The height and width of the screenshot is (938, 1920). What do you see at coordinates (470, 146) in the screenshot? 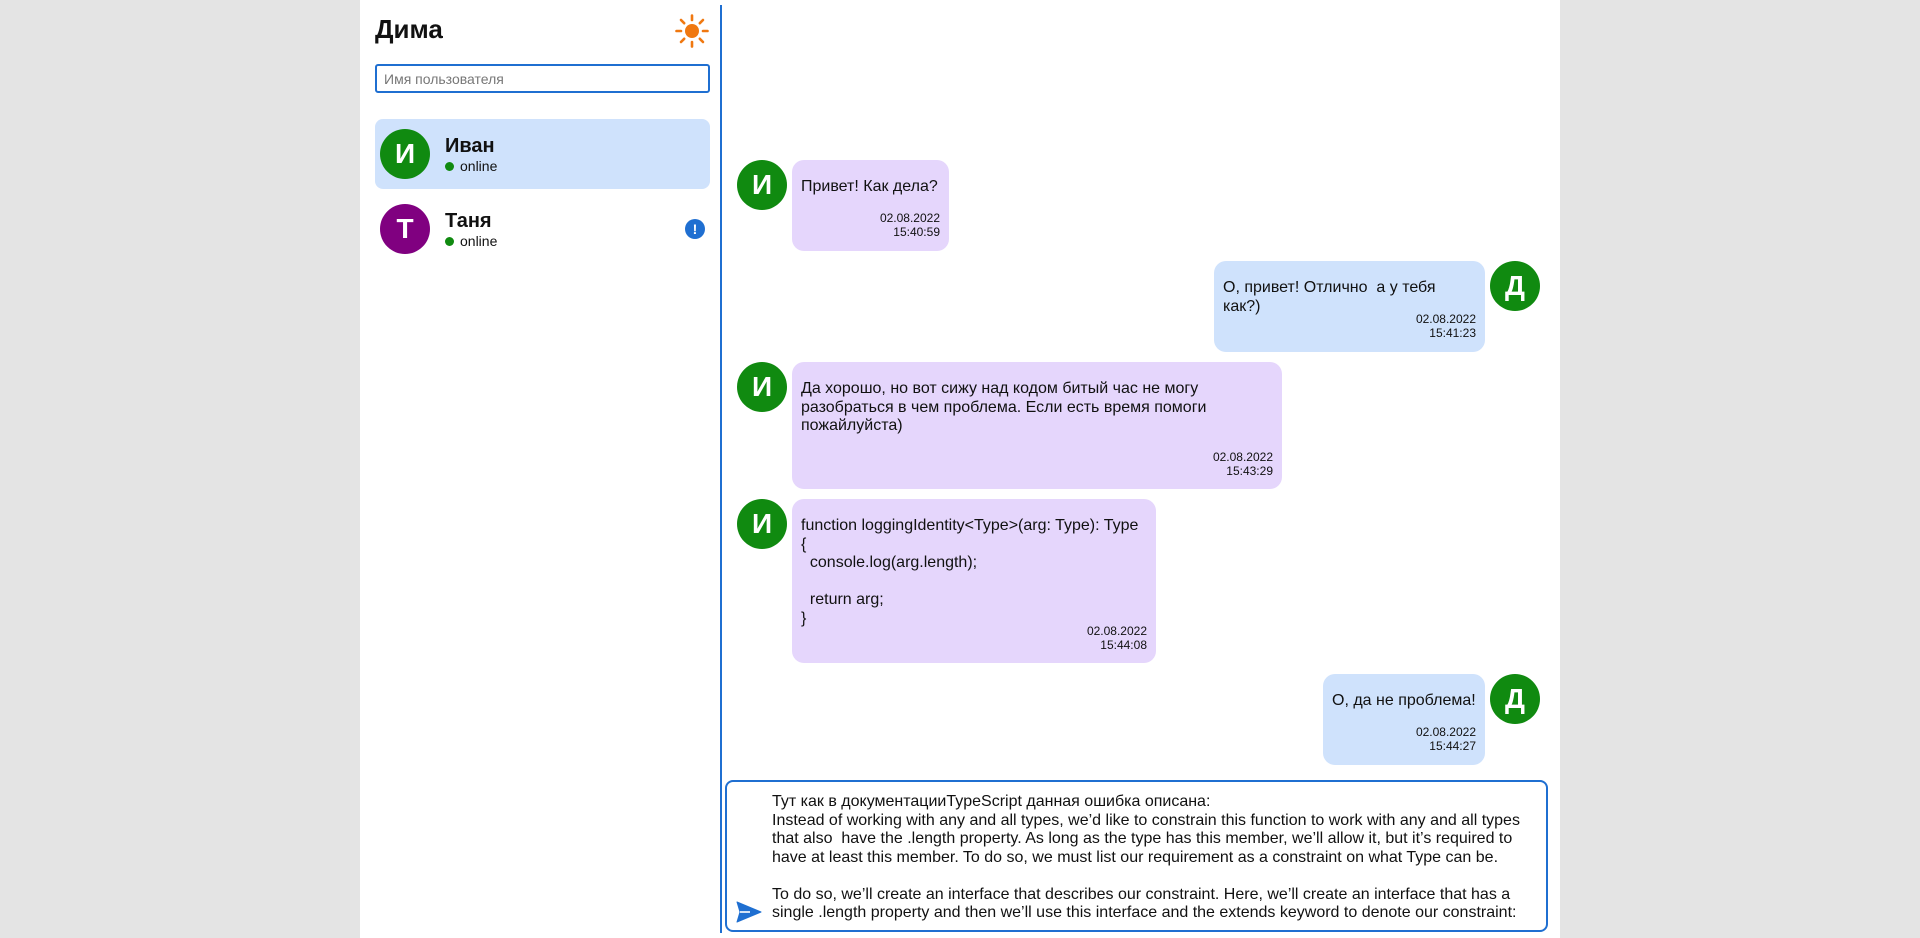
I see `contact-name: Иван` at bounding box center [470, 146].